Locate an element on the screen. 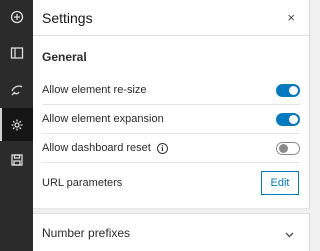 This screenshot has height=251, width=320. add-circle-icon is located at coordinates (16, 16).